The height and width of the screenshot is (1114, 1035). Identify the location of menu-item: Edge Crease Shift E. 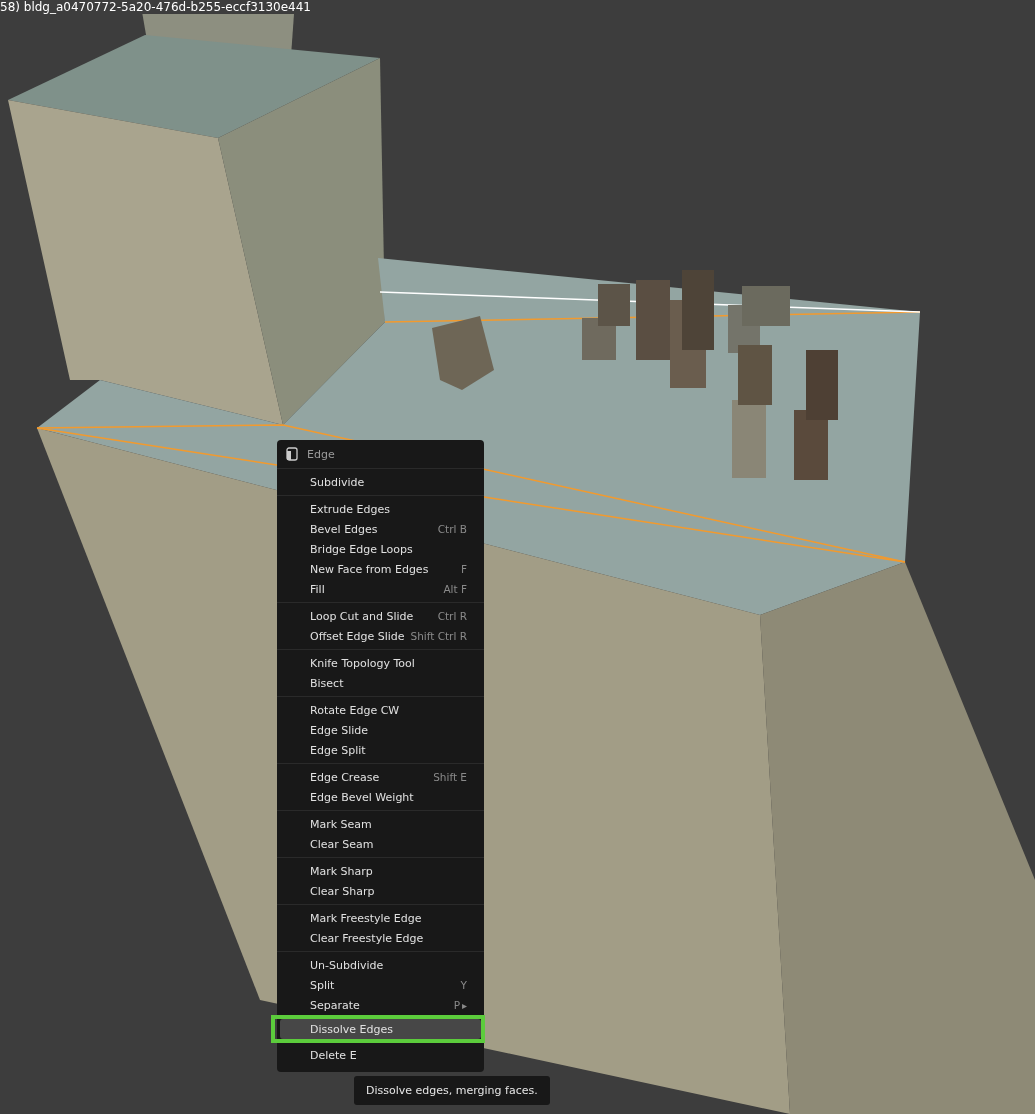
(380, 777).